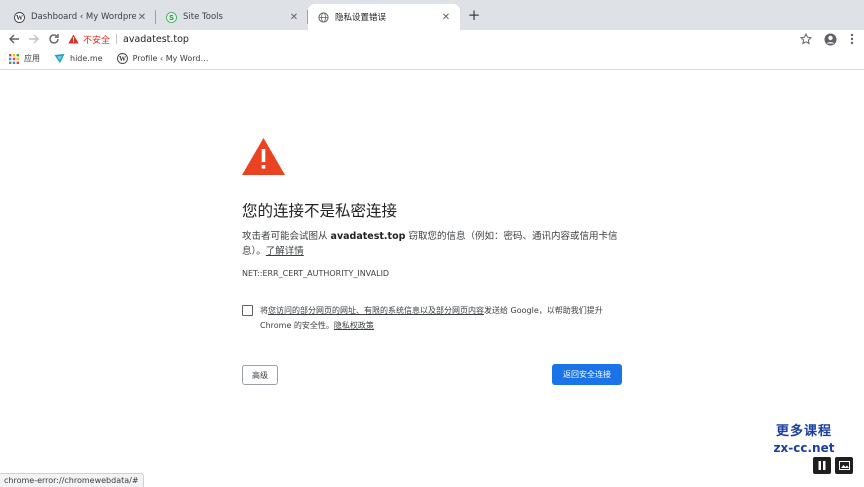  I want to click on arrow-left-icon, so click(14, 39).